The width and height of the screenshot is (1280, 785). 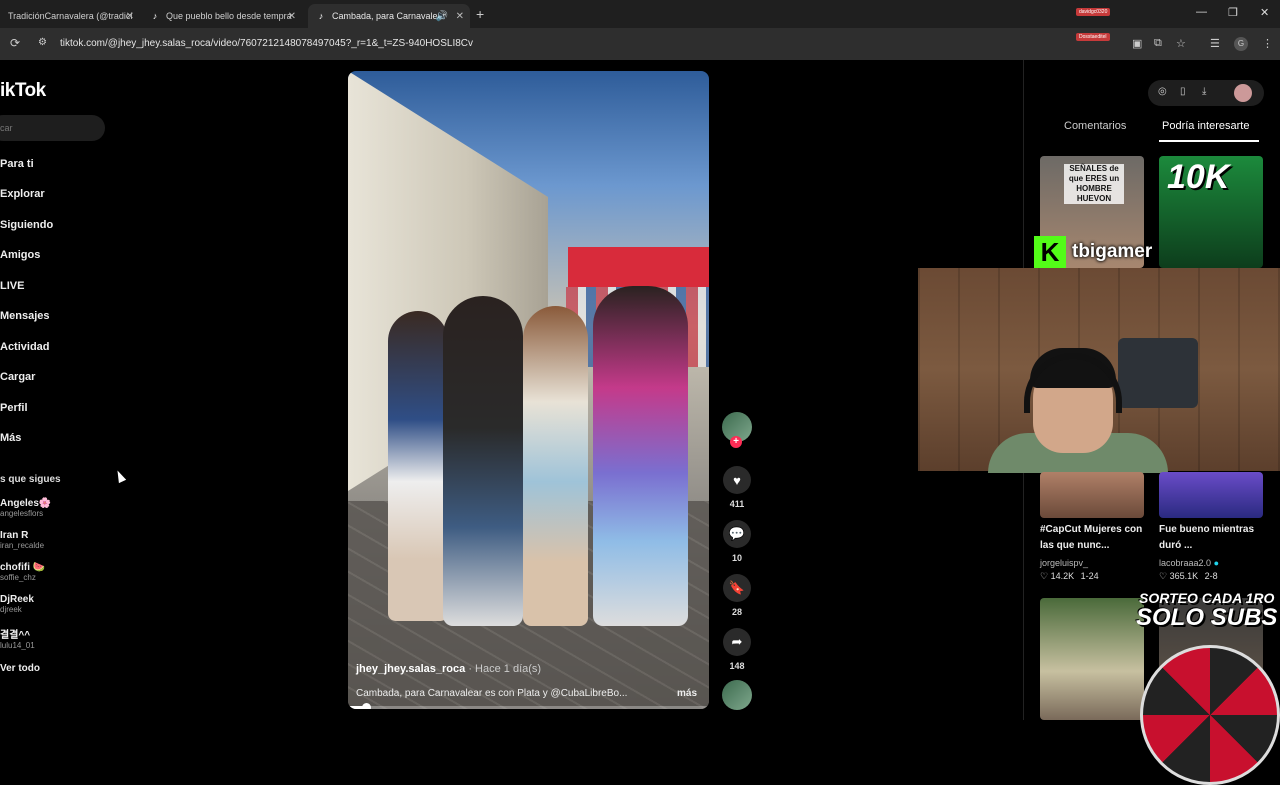 I want to click on browser-tab-active: ♪ Cambada, para Carnavalear 🔊 ✕, so click(x=389, y=16).